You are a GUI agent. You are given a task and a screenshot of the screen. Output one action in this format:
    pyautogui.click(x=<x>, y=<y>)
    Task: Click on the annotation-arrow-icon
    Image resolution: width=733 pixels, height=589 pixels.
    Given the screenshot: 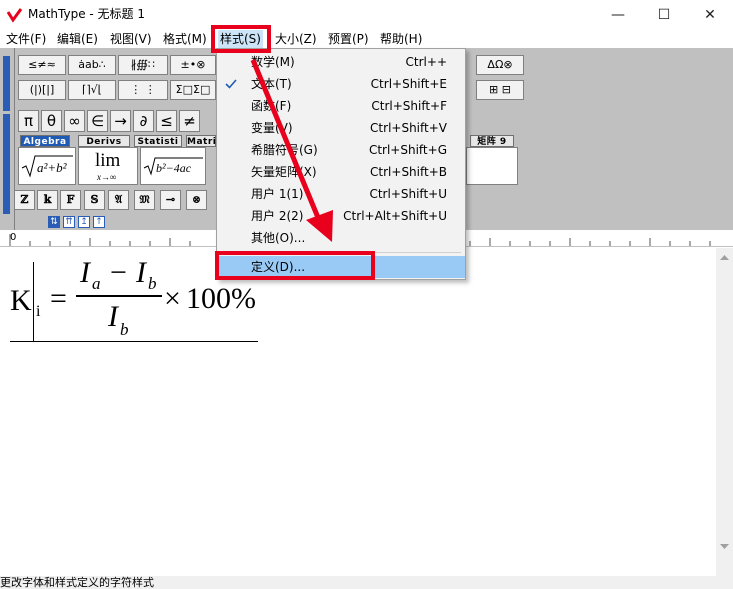 What is the action you would take?
    pyautogui.click(x=291, y=150)
    